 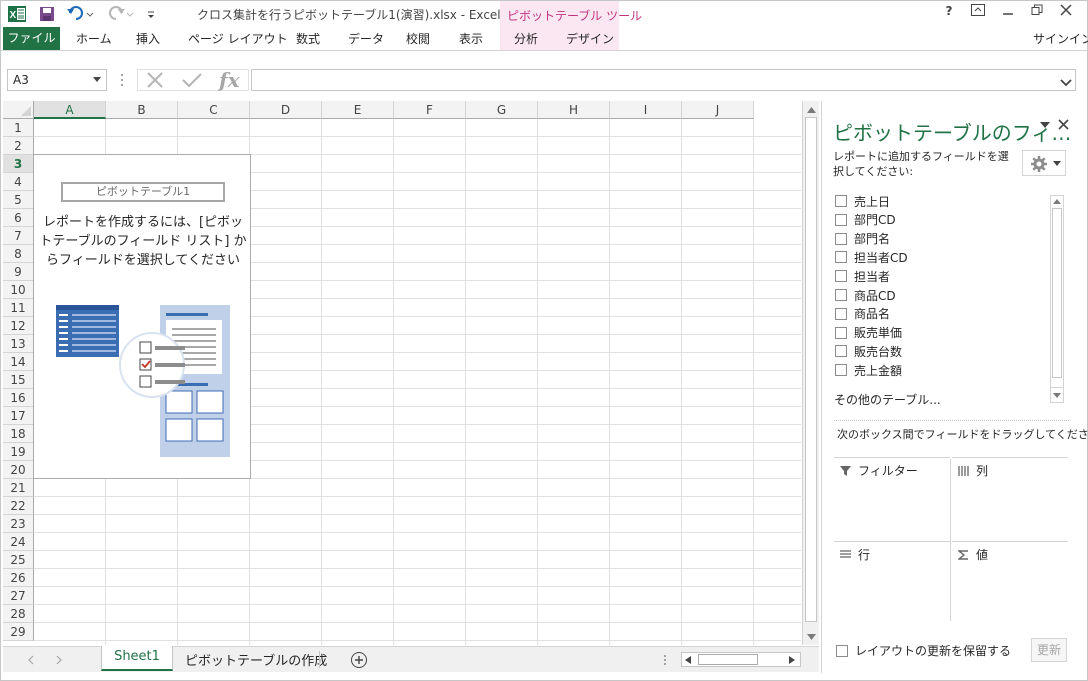 I want to click on row-header-20: 20, so click(x=18, y=470).